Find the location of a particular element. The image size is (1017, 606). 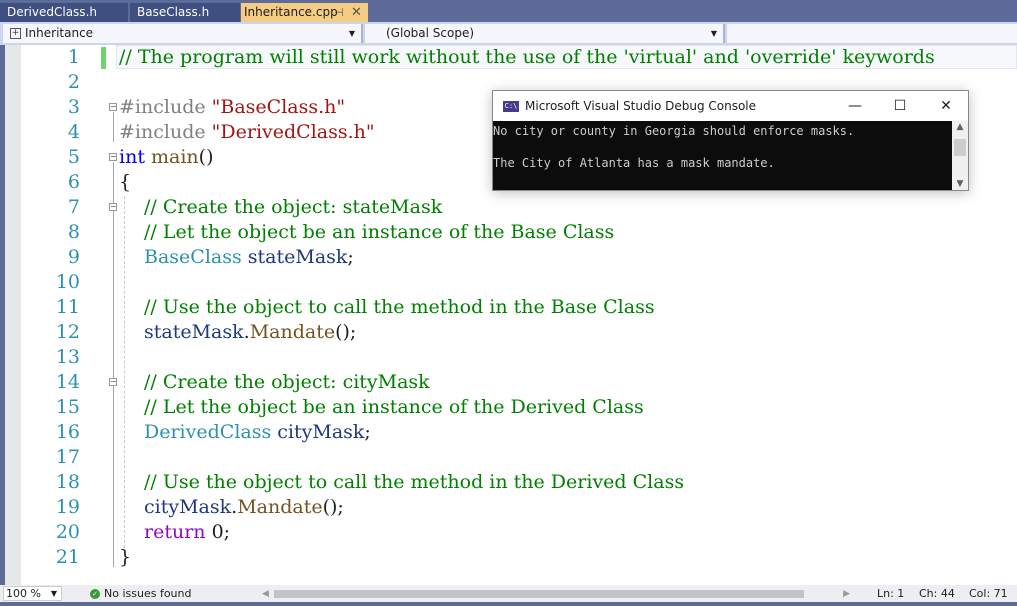

char-indicator: Ch: 44 is located at coordinates (937, 593).